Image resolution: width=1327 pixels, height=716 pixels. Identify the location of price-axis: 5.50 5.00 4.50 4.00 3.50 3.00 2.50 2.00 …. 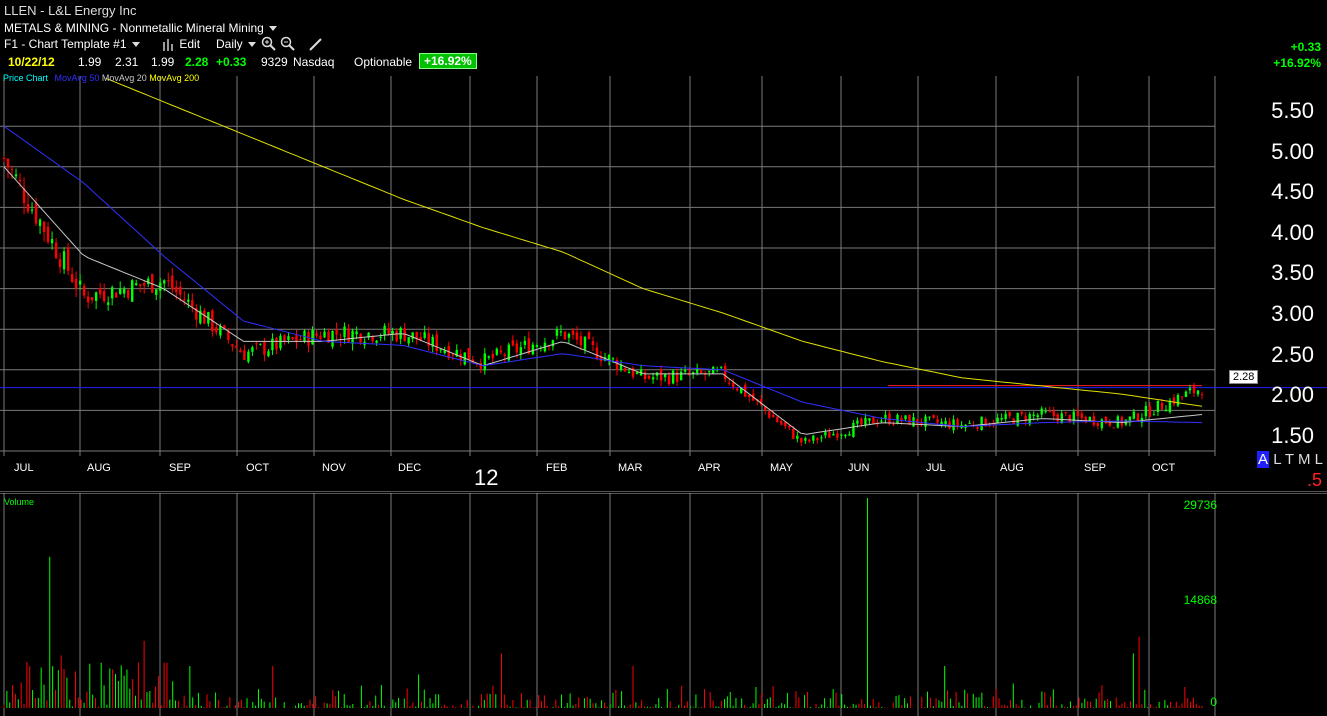
(1278, 272).